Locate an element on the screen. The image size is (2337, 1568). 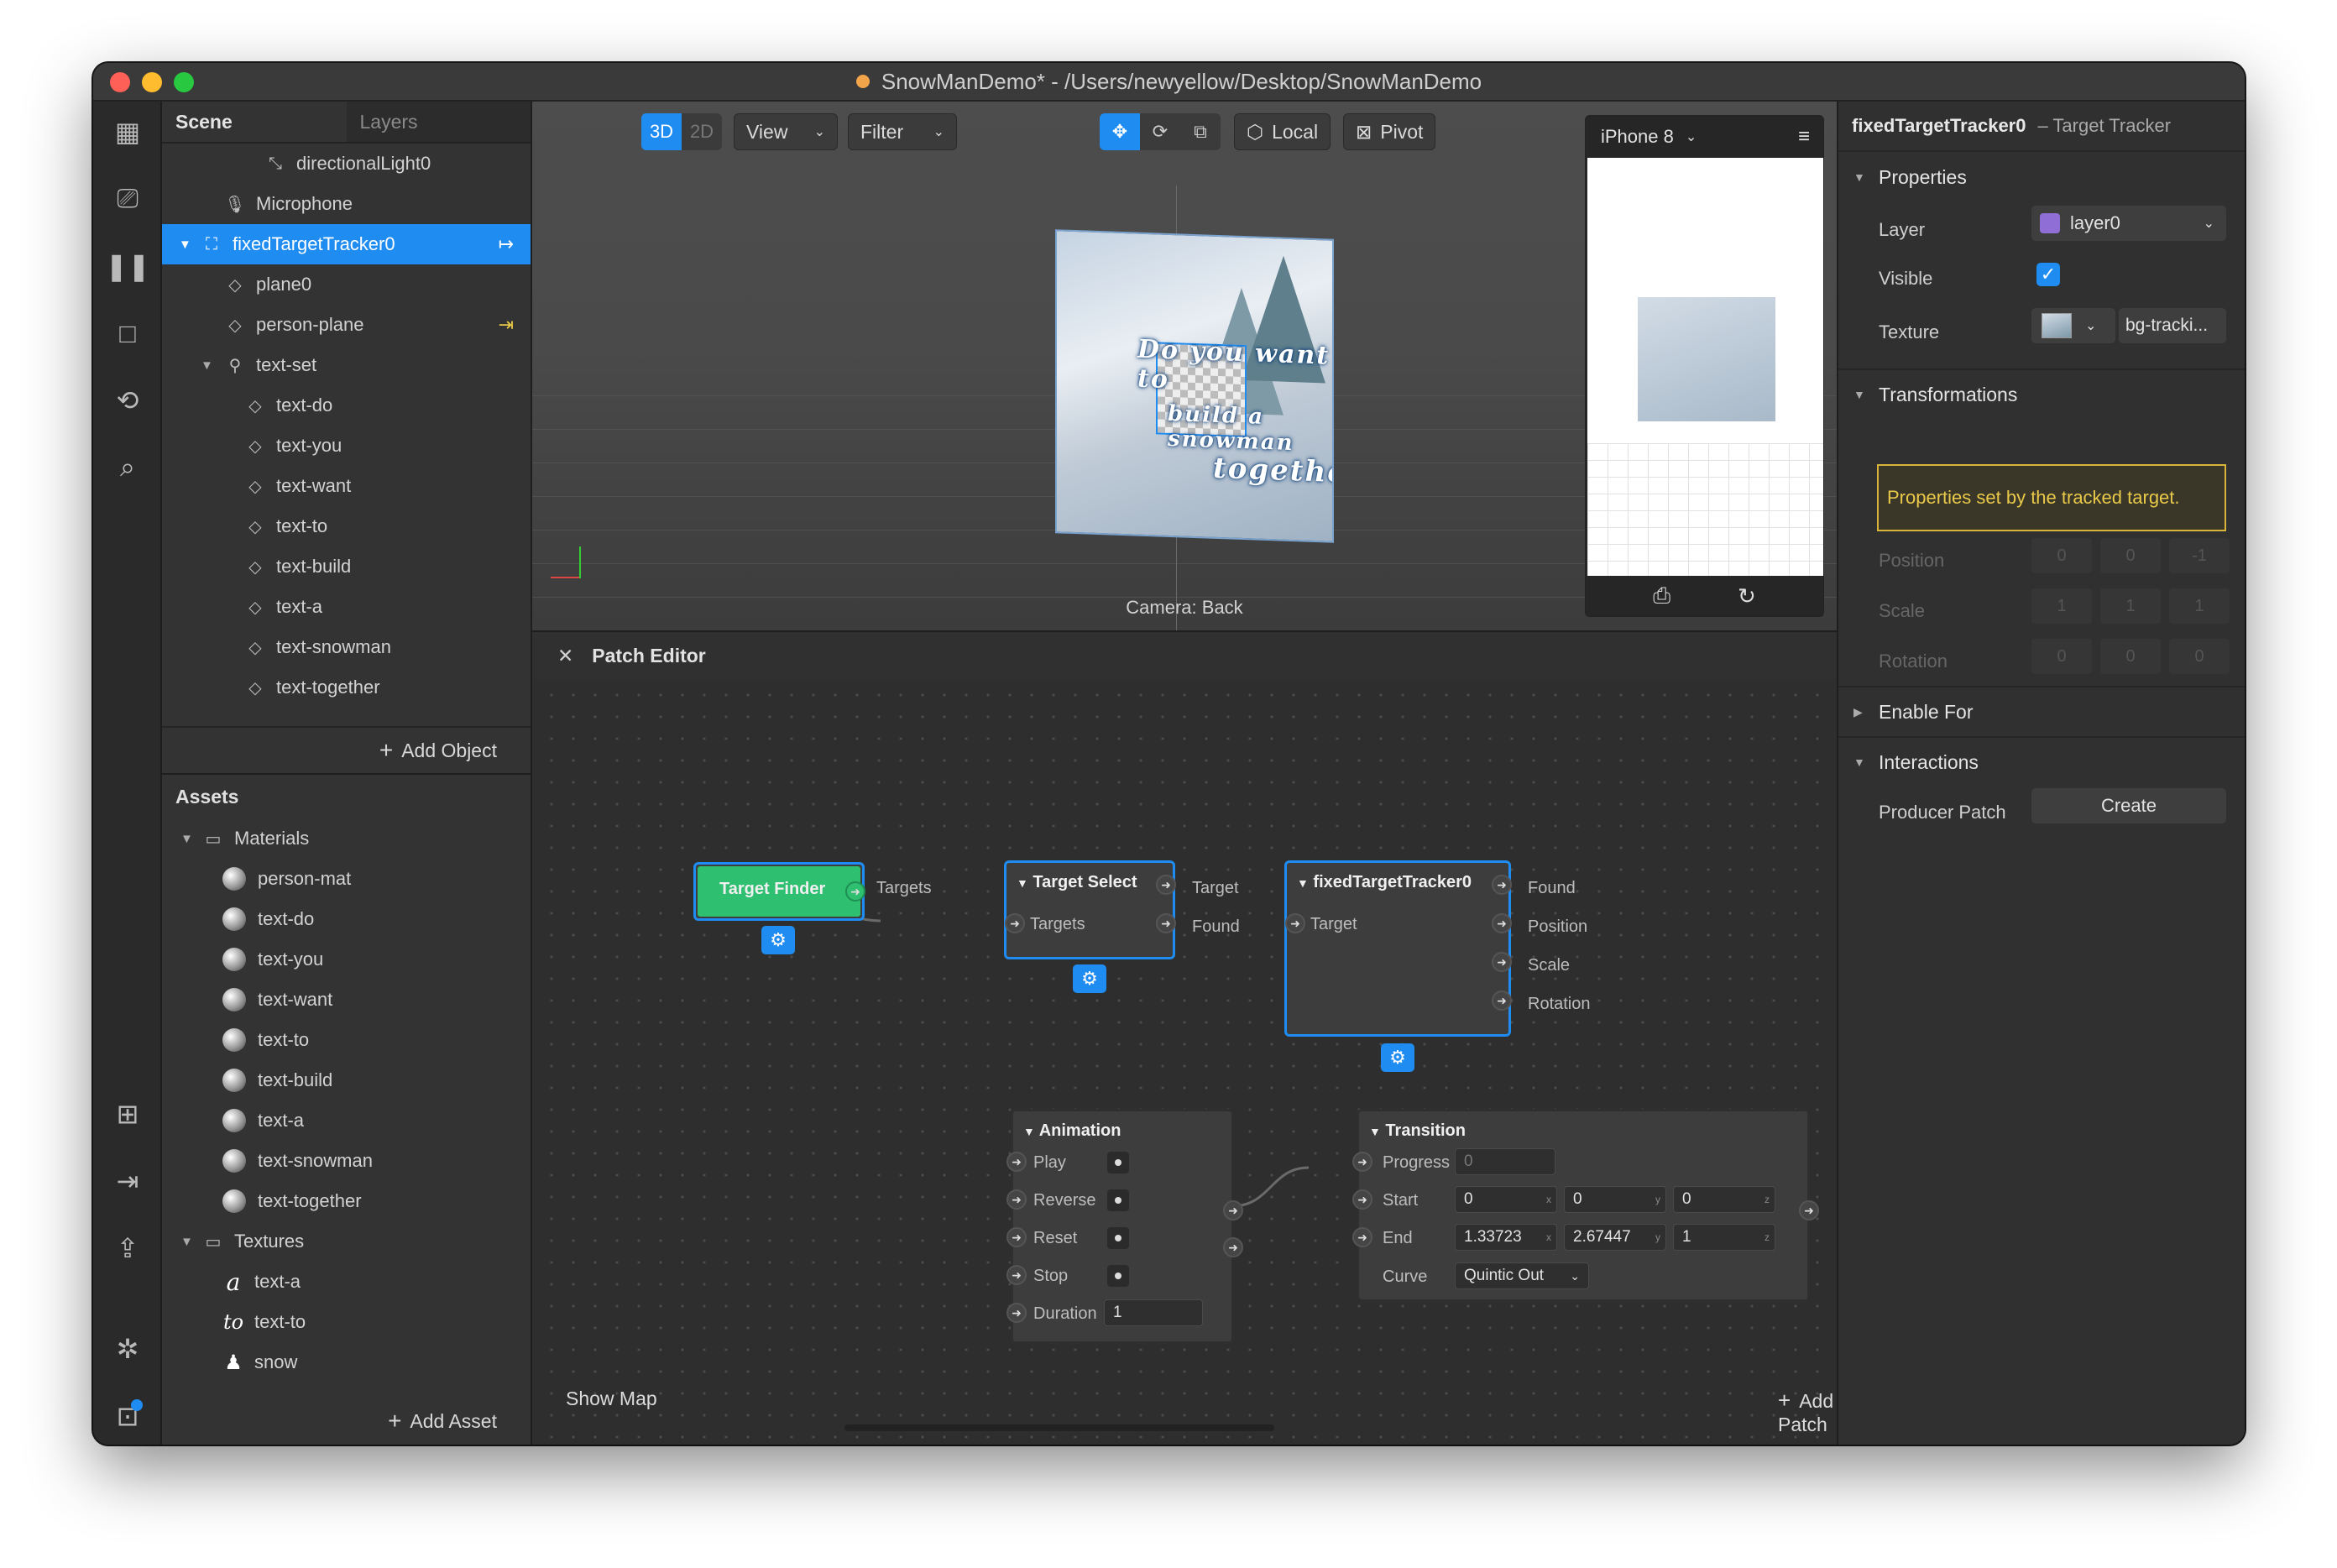
mode-3d-button: 3D is located at coordinates (662, 131).